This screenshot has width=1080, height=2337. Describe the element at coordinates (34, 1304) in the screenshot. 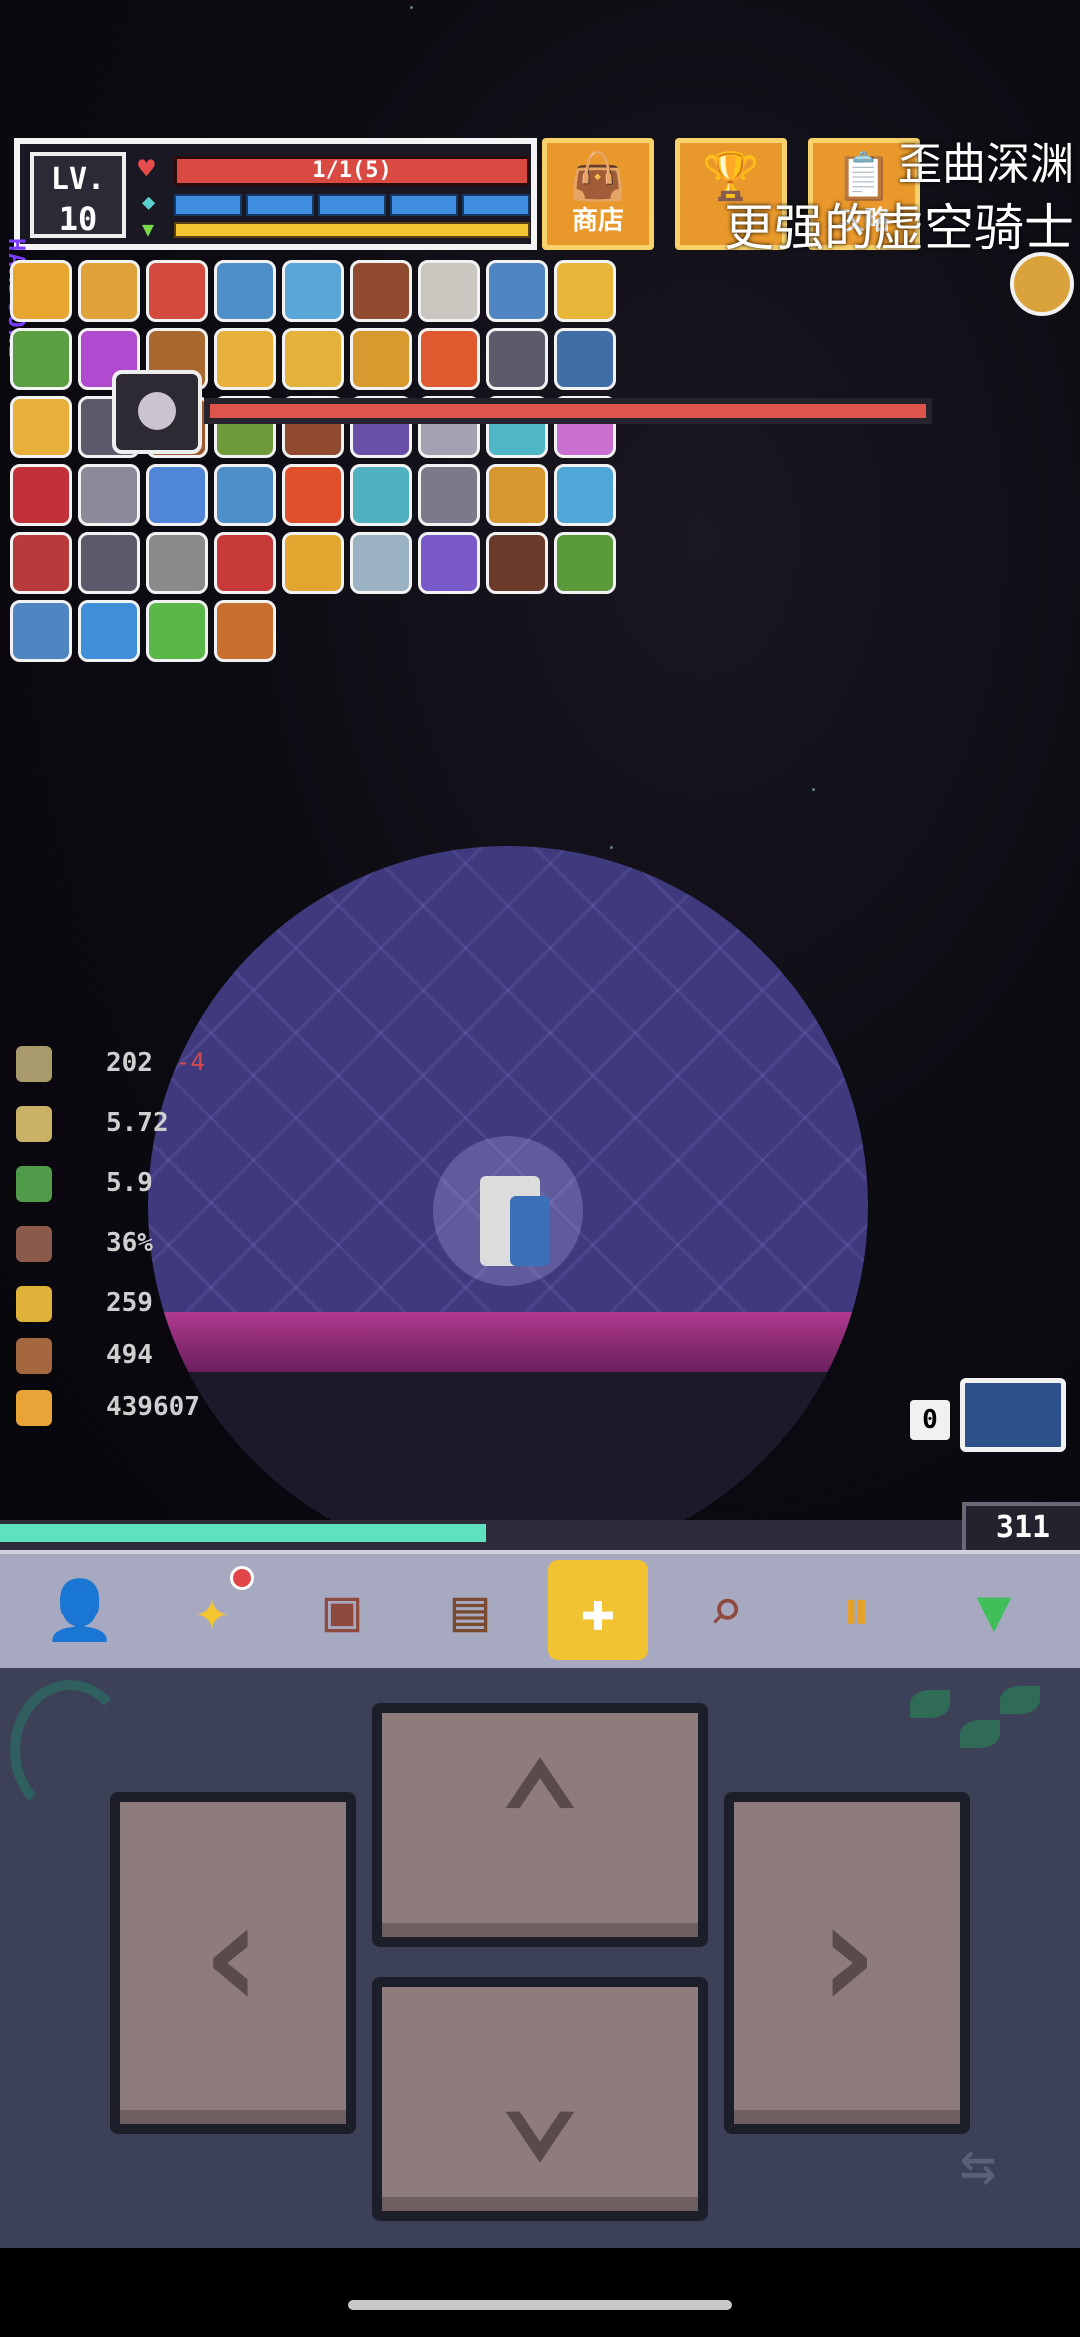

I see `gold-key-icon` at that location.